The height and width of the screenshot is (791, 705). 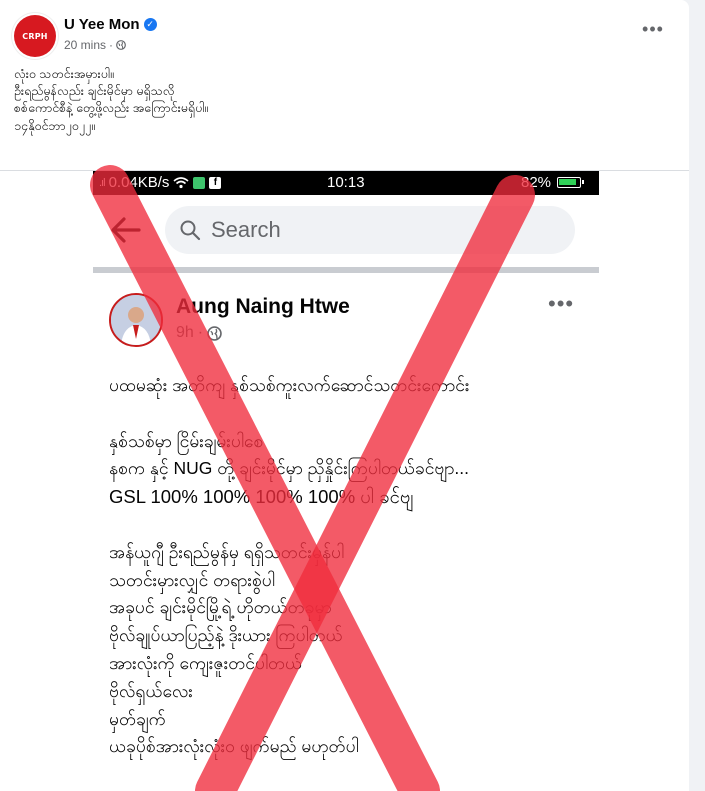 I want to click on inner-post-line: နှစ်သစ်မှာ ငြိမ်းချမ်းပါစေ, so click(x=186, y=440).